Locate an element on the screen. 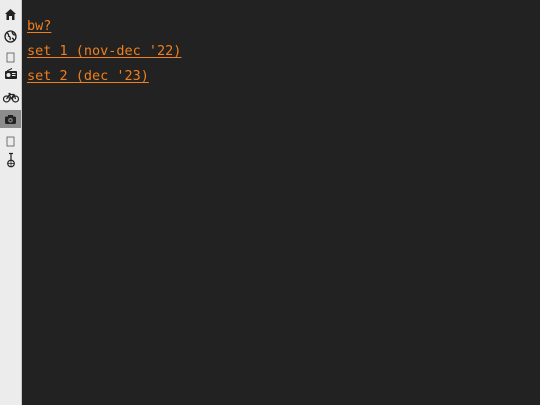  sidebar-item-home is located at coordinates (10, 14).